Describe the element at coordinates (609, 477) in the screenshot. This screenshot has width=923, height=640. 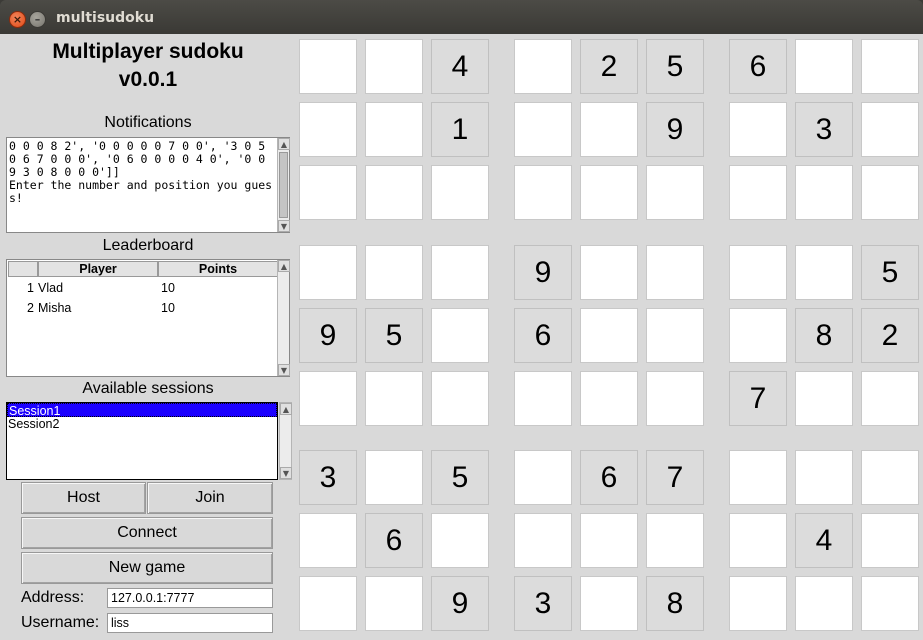
I see `sudoku-cell-r7c5: 6` at that location.